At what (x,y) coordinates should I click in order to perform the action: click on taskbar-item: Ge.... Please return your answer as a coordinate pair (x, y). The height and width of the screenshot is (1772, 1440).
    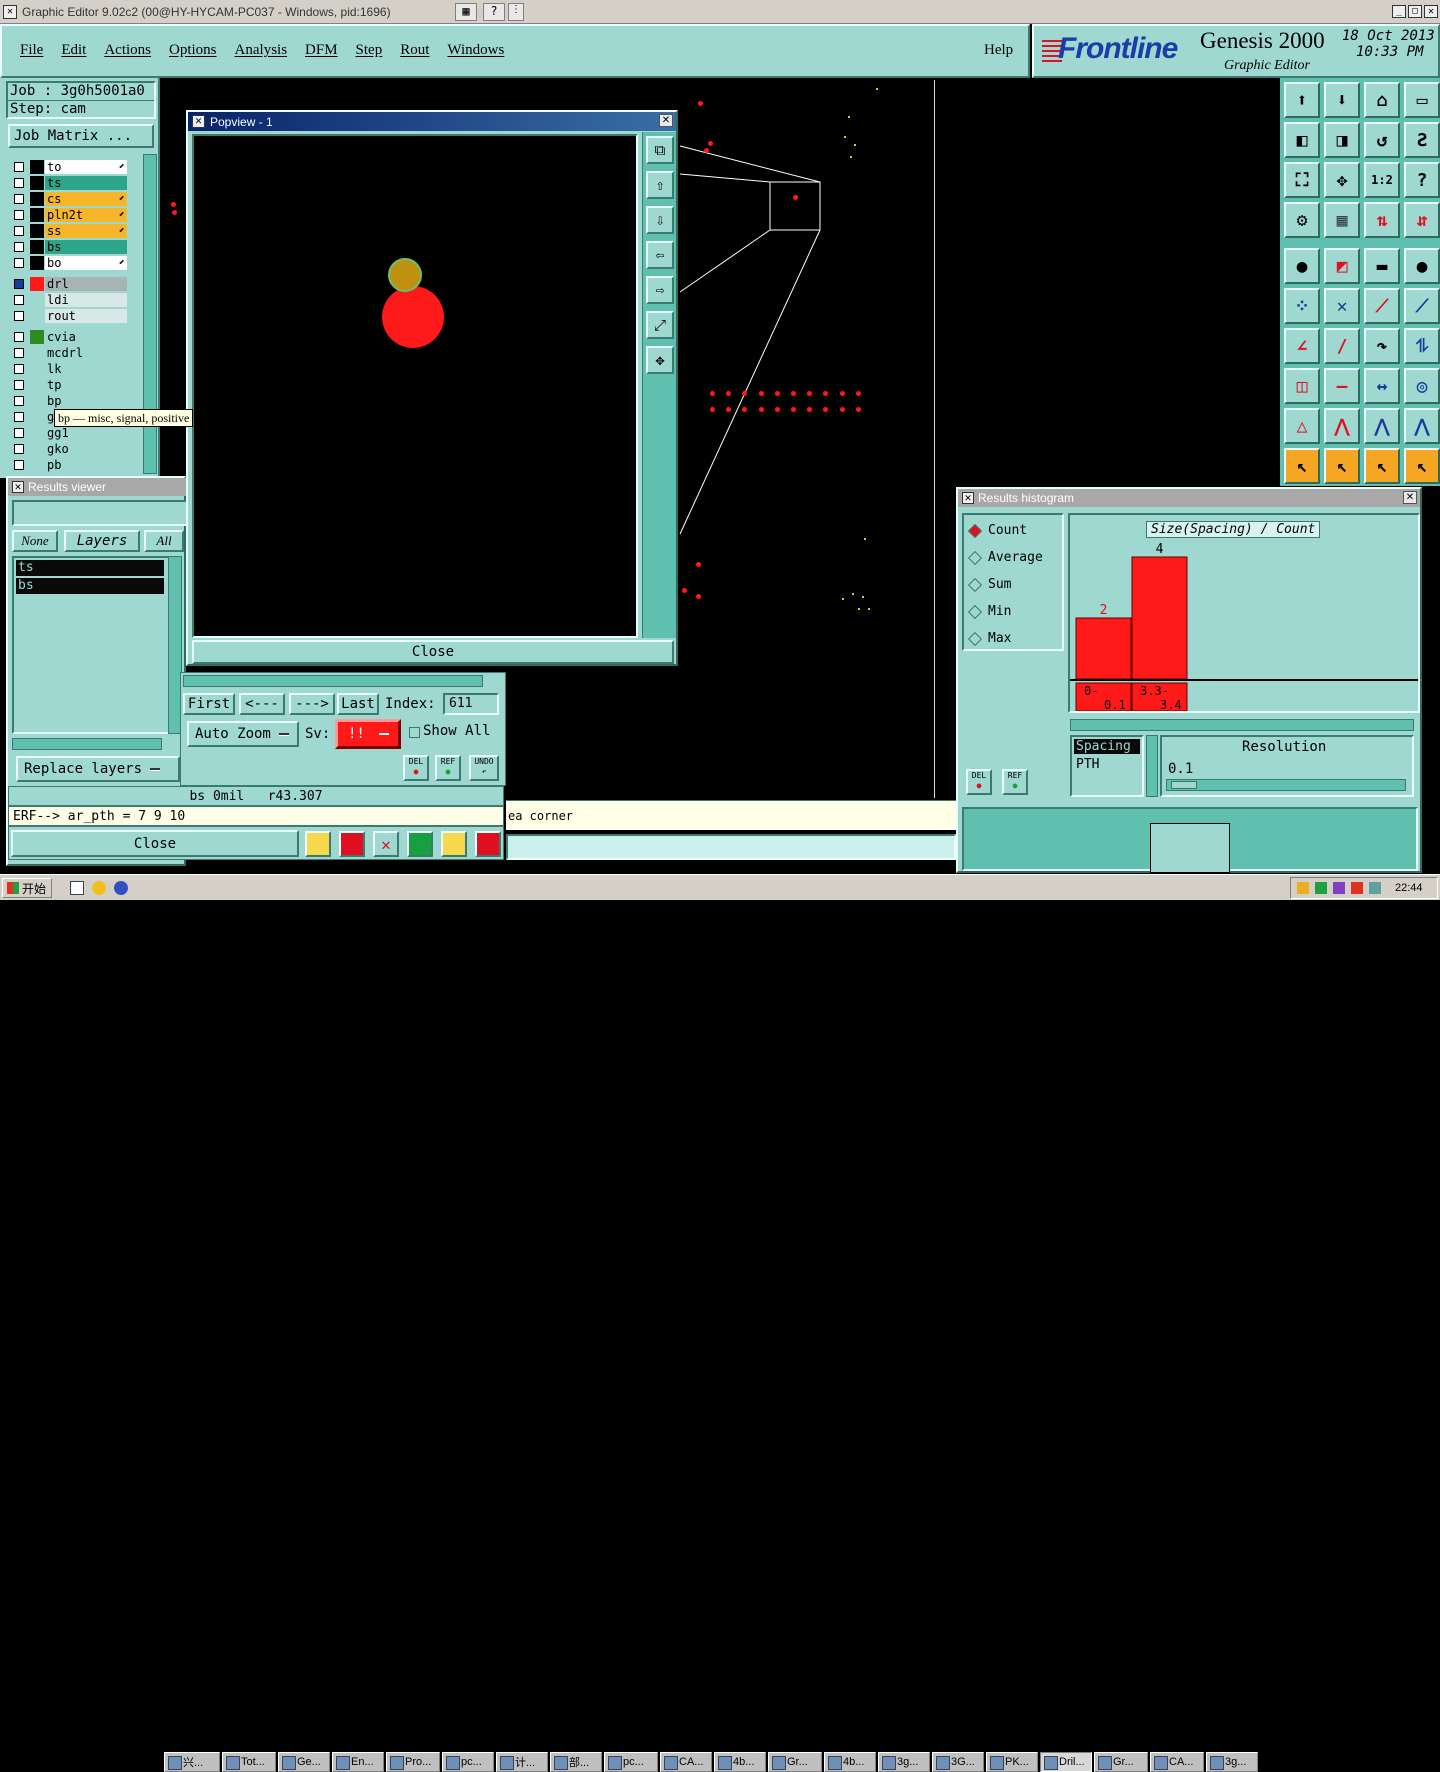
    Looking at the image, I should click on (304, 1762).